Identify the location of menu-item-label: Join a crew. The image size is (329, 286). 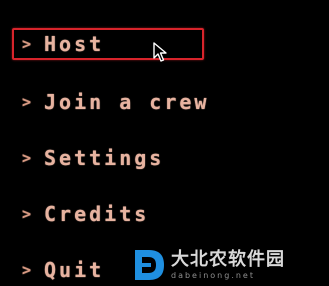
(127, 102).